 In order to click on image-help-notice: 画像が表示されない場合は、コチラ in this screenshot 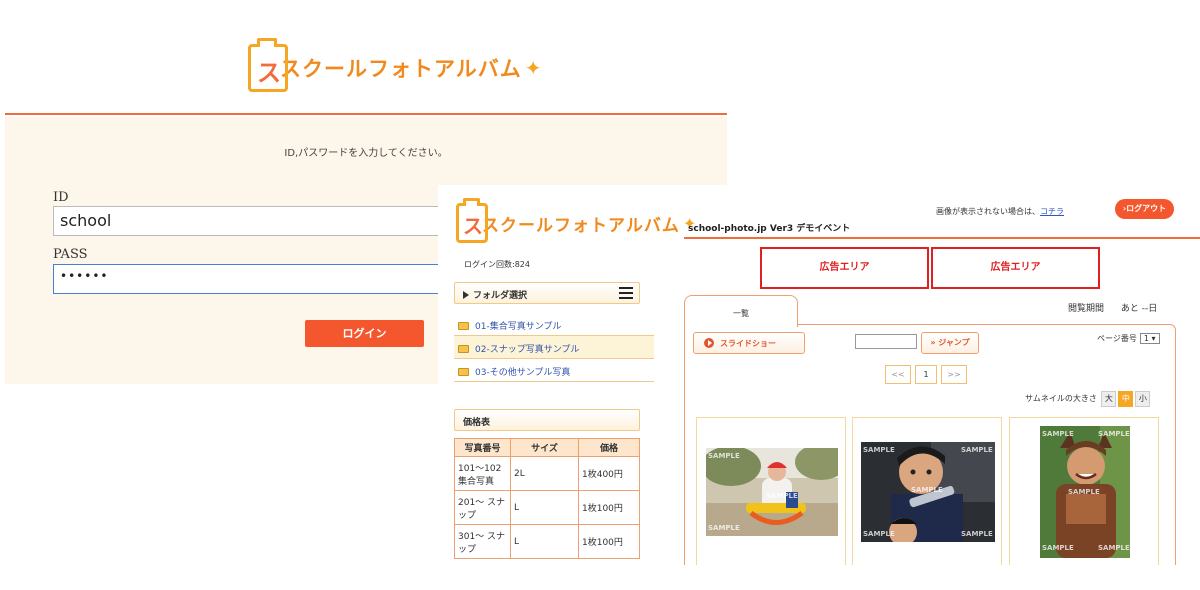, I will do `click(1000, 211)`.